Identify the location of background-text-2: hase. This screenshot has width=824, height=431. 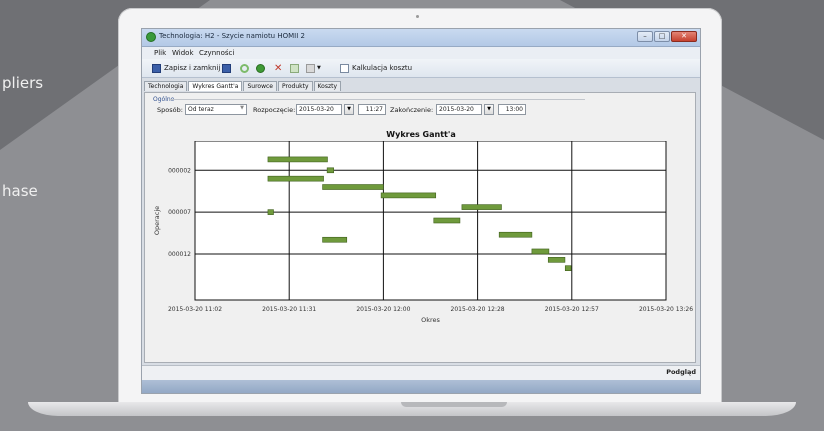
(20, 191).